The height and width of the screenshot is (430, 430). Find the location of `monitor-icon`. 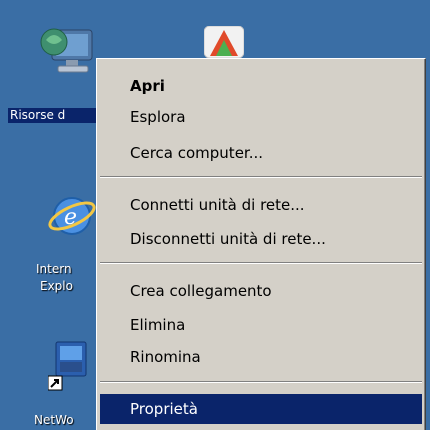

monitor-icon is located at coordinates (66, 50).